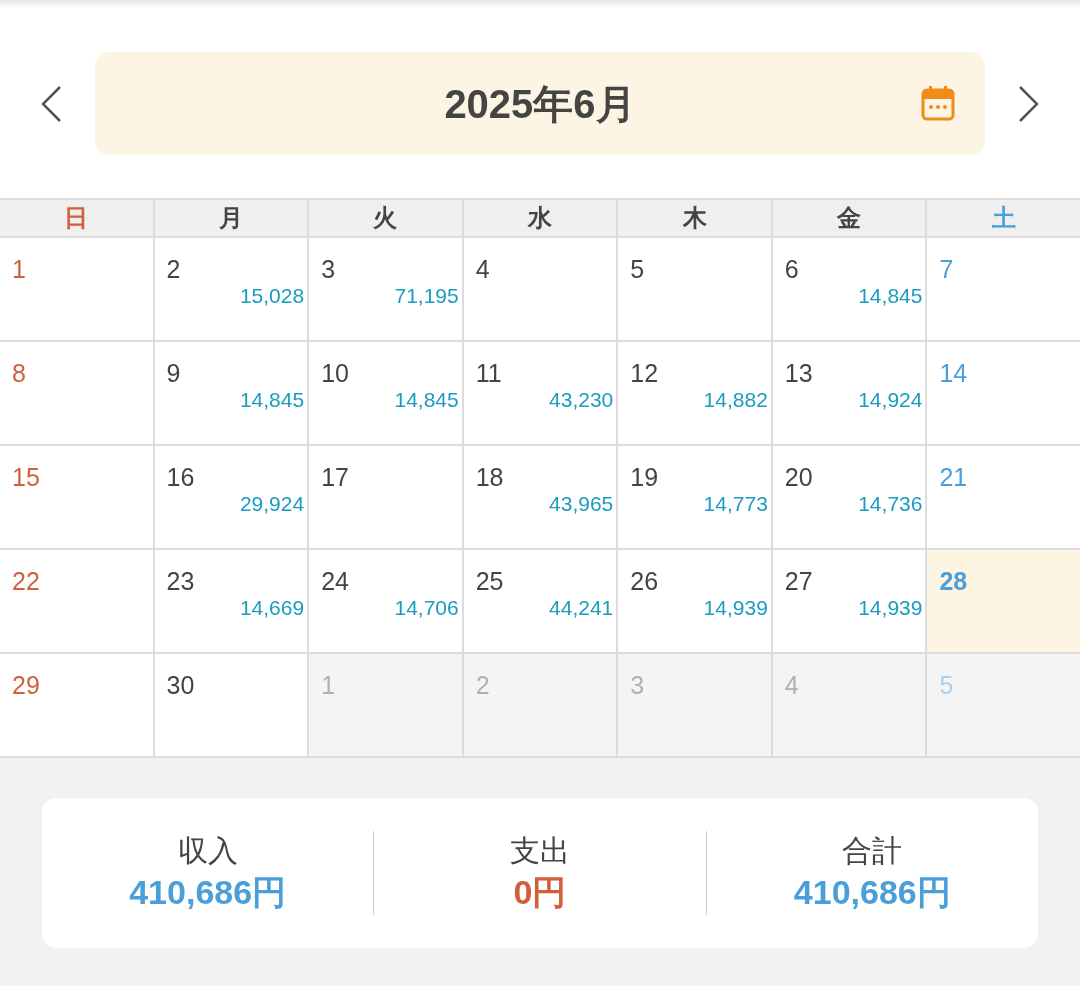 The width and height of the screenshot is (1080, 986). I want to click on day-amount: 14,882, so click(735, 400).